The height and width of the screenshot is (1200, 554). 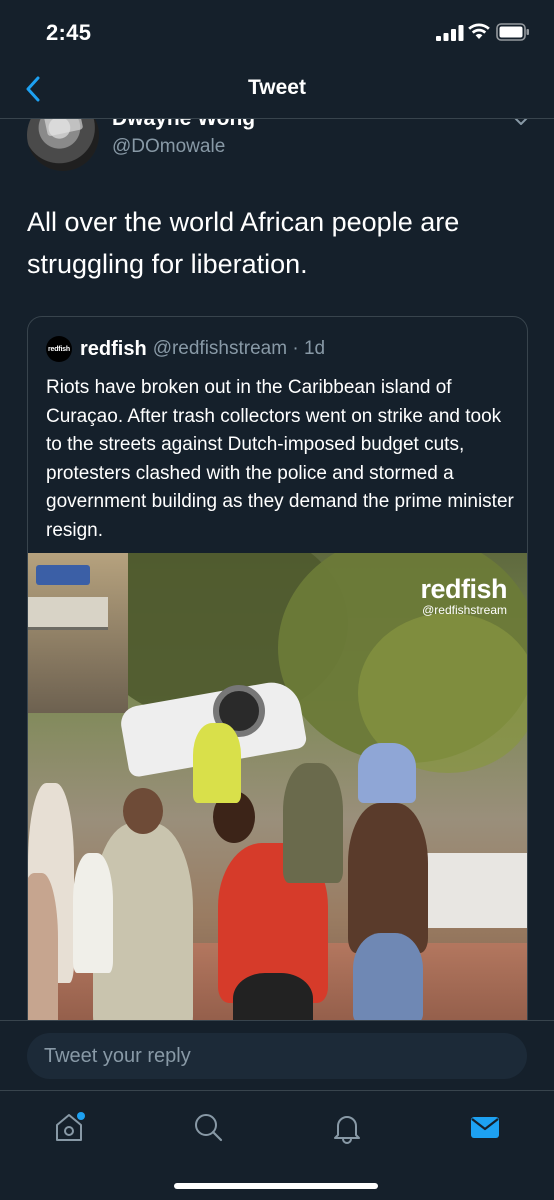 What do you see at coordinates (63, 145) in the screenshot?
I see `avatar` at bounding box center [63, 145].